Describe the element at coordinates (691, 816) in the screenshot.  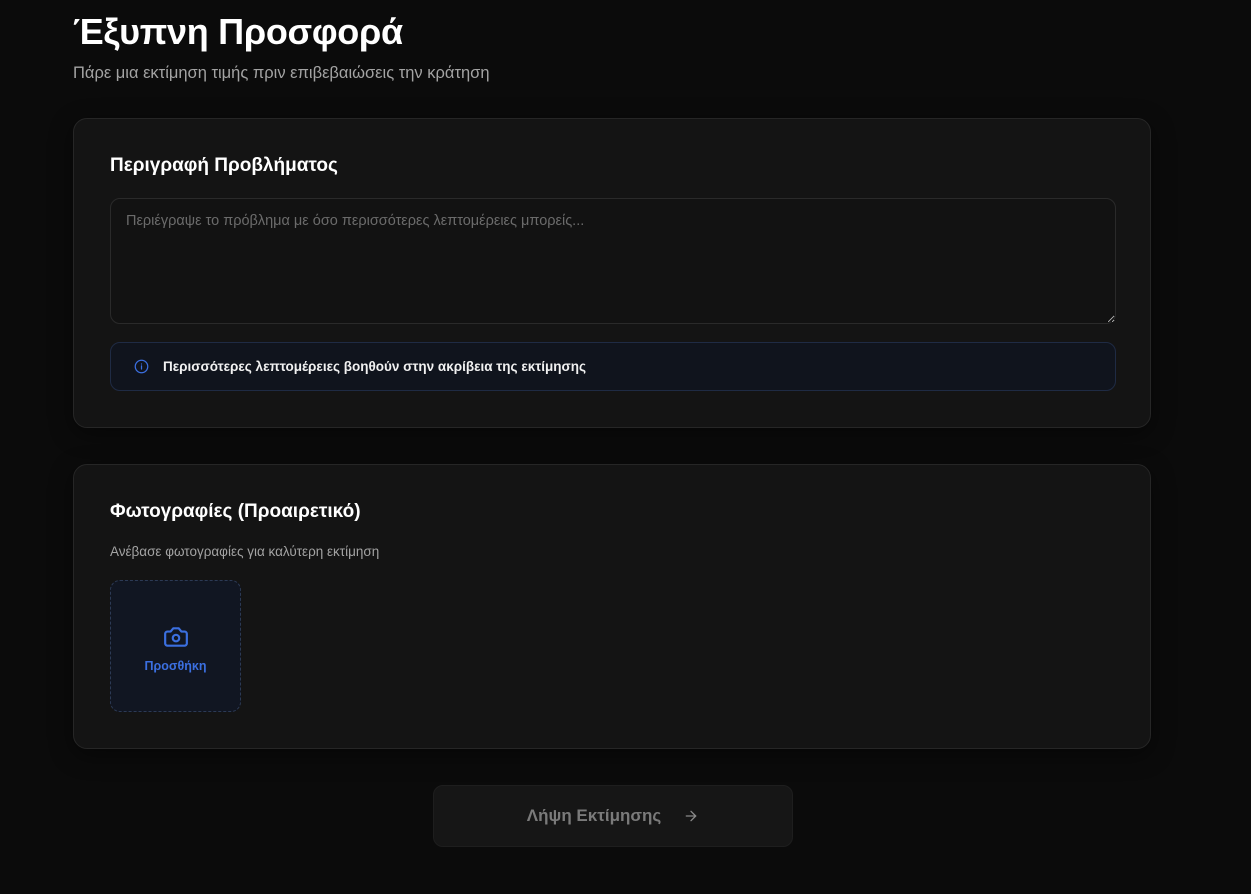
I see `arrow-right-icon` at that location.